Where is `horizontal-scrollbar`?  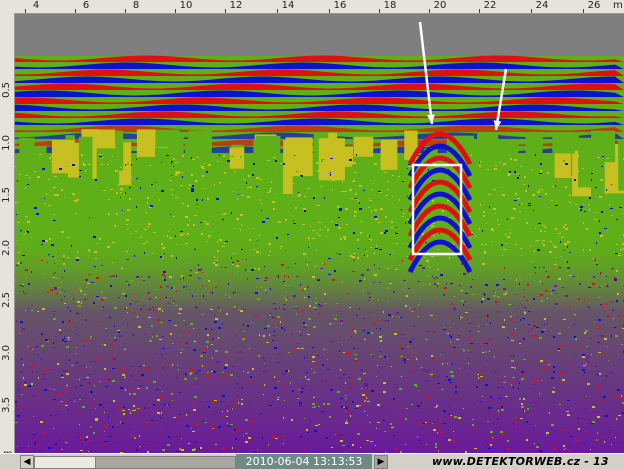 horizontal-scrollbar is located at coordinates (135, 462).